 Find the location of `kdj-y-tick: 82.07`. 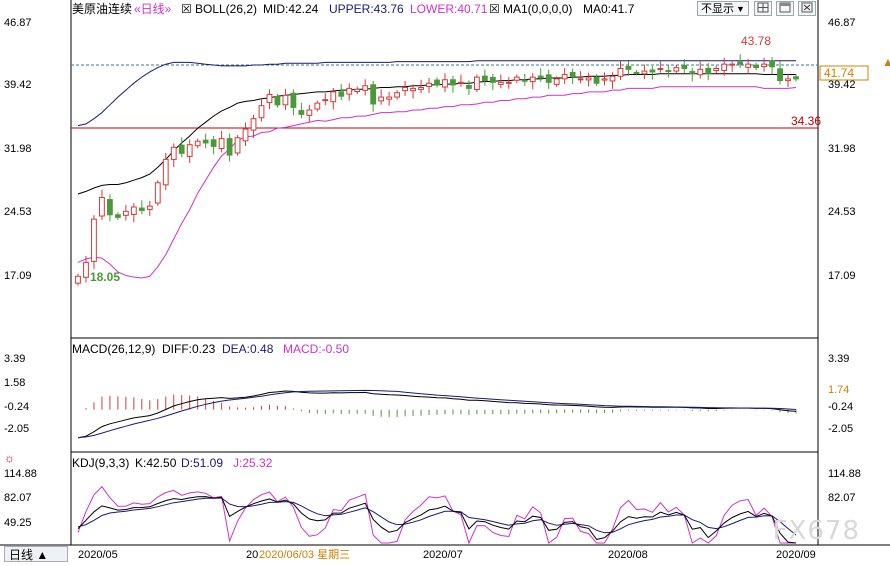

kdj-y-tick: 82.07 is located at coordinates (18, 498).